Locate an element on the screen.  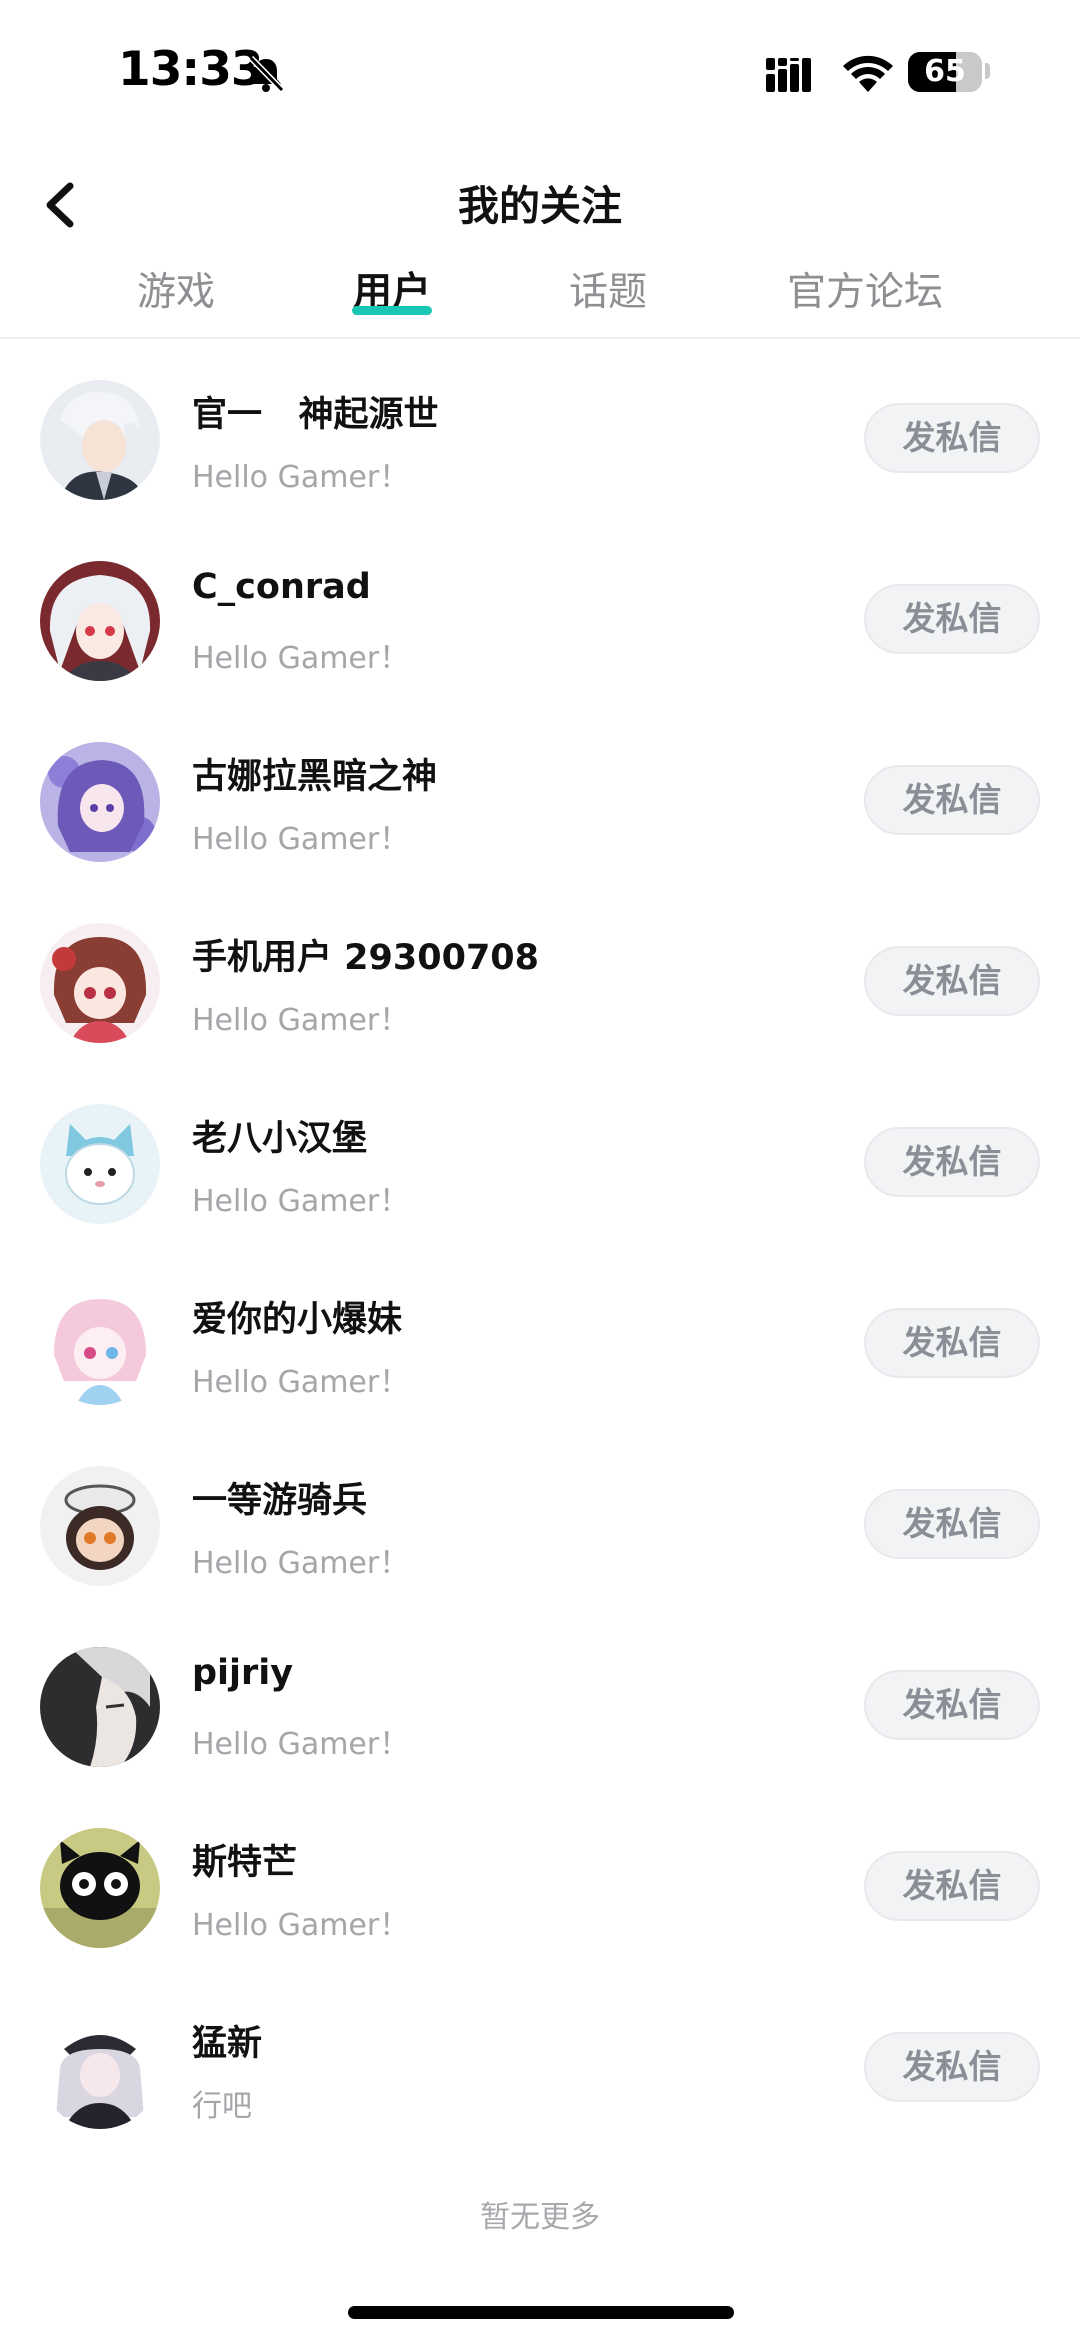
tab-users: 用户 is located at coordinates (392, 293).